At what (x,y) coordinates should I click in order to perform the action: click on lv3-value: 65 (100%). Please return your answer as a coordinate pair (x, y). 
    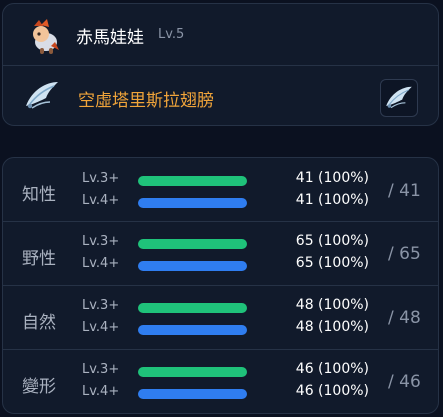
    Looking at the image, I should click on (332, 241).